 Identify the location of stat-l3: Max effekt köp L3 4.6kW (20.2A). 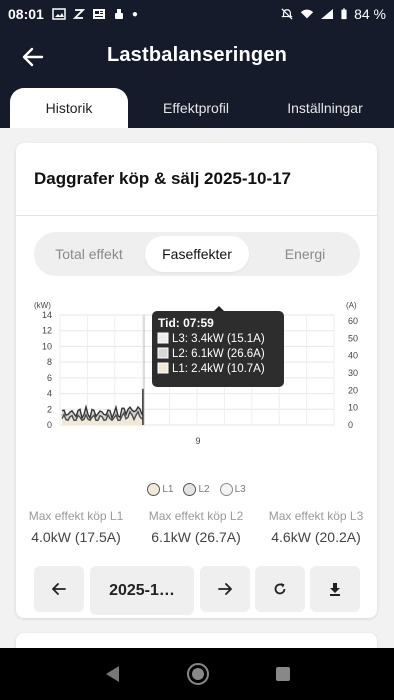
(316, 527).